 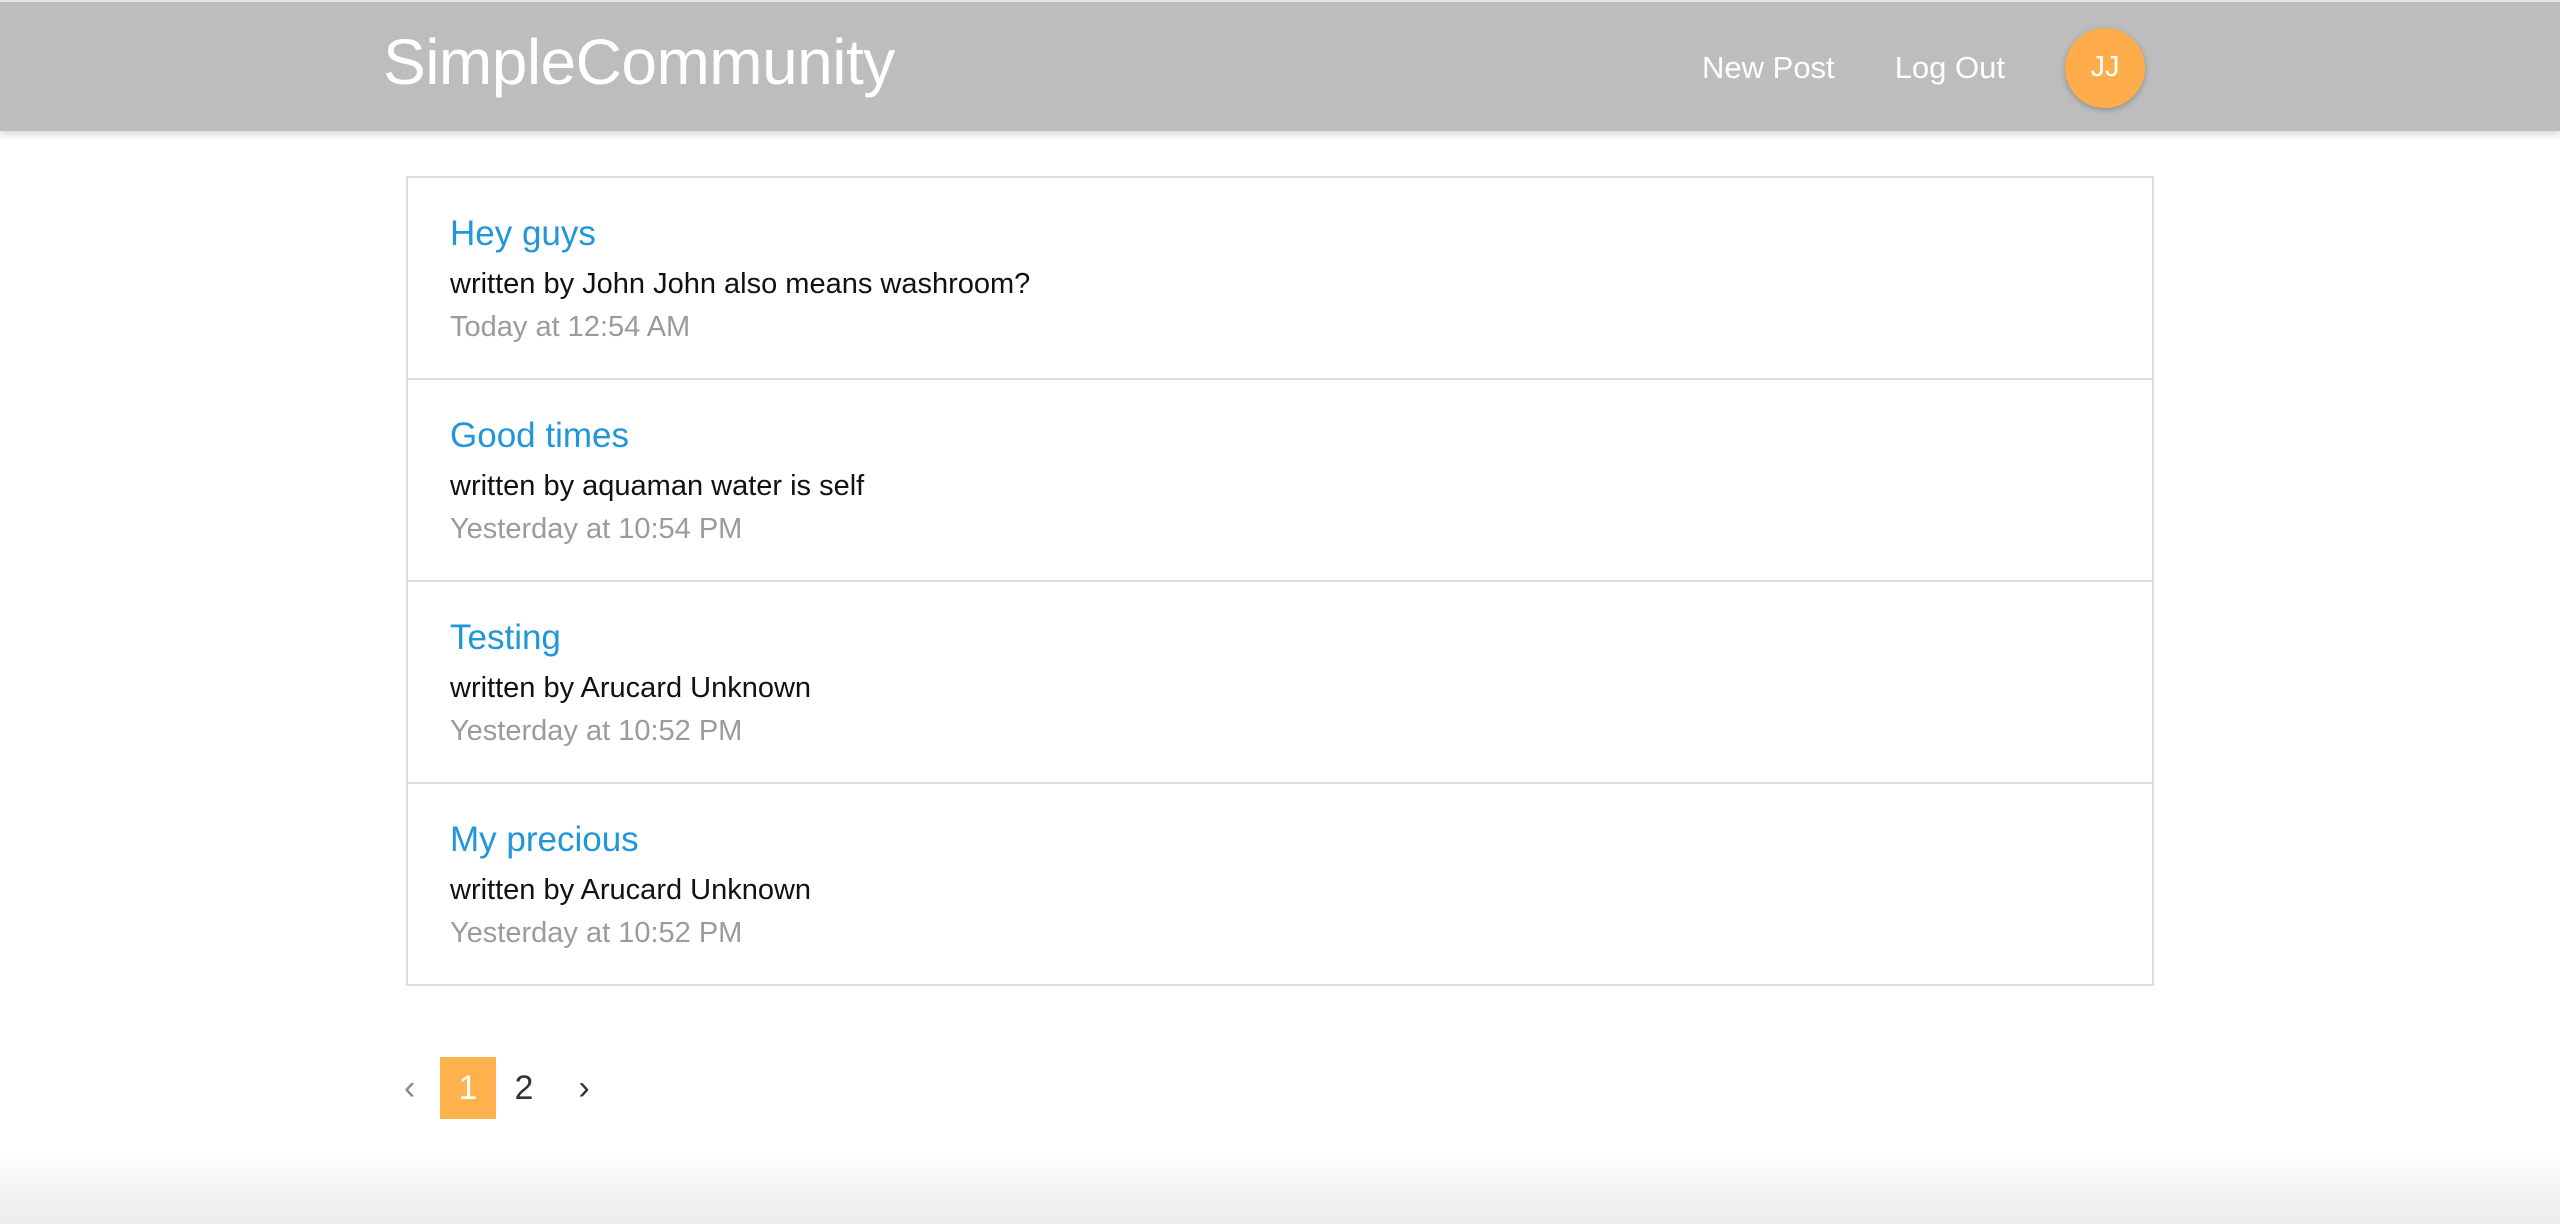 What do you see at coordinates (539, 435) in the screenshot?
I see `post-title-link: Good times` at bounding box center [539, 435].